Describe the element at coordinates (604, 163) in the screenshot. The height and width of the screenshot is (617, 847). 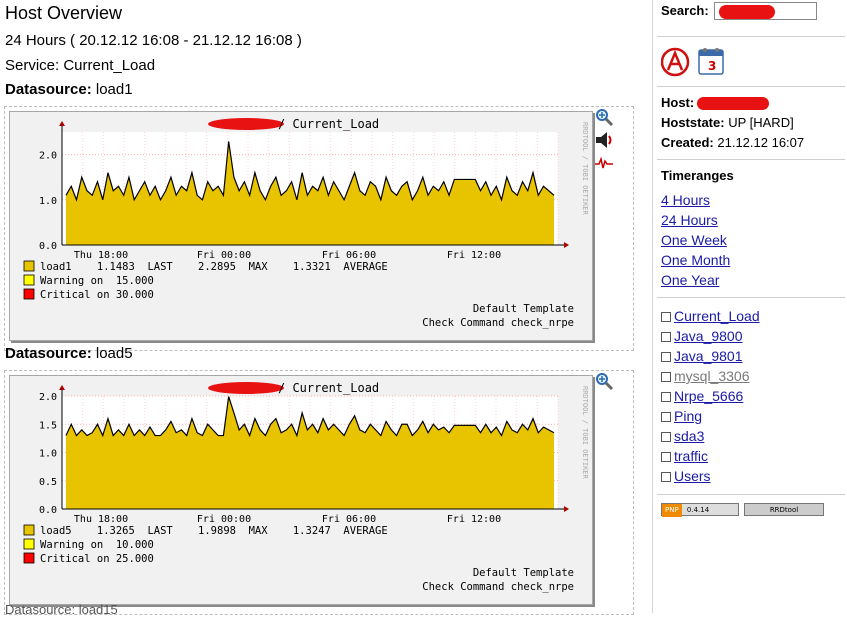
I see `pulse-icon` at that location.